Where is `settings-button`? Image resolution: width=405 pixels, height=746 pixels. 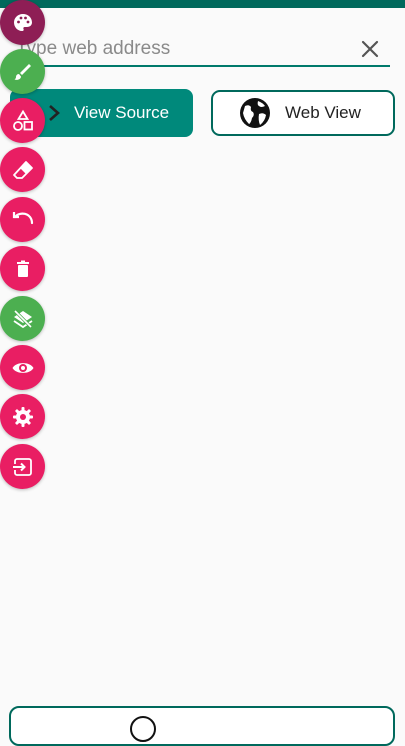 settings-button is located at coordinates (22, 416).